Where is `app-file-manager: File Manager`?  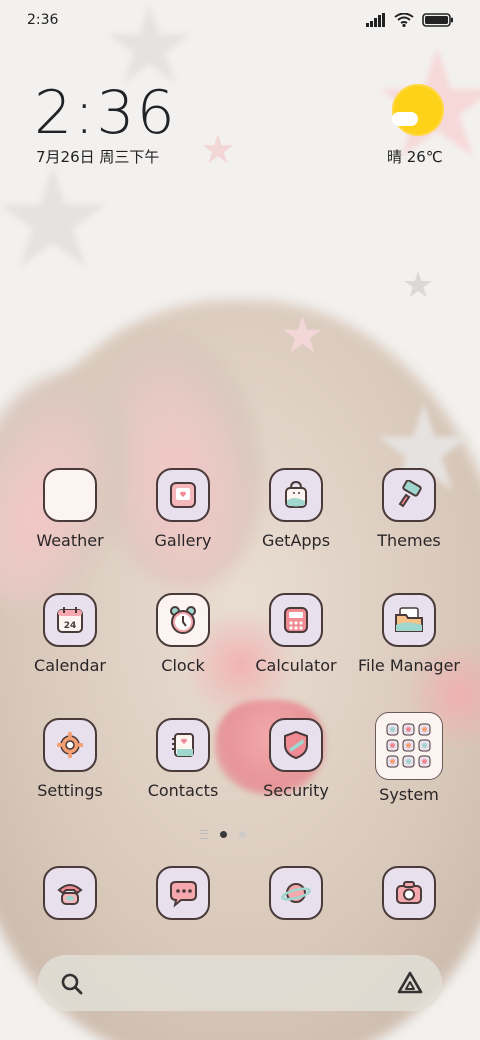 app-file-manager: File Manager is located at coordinates (409, 634).